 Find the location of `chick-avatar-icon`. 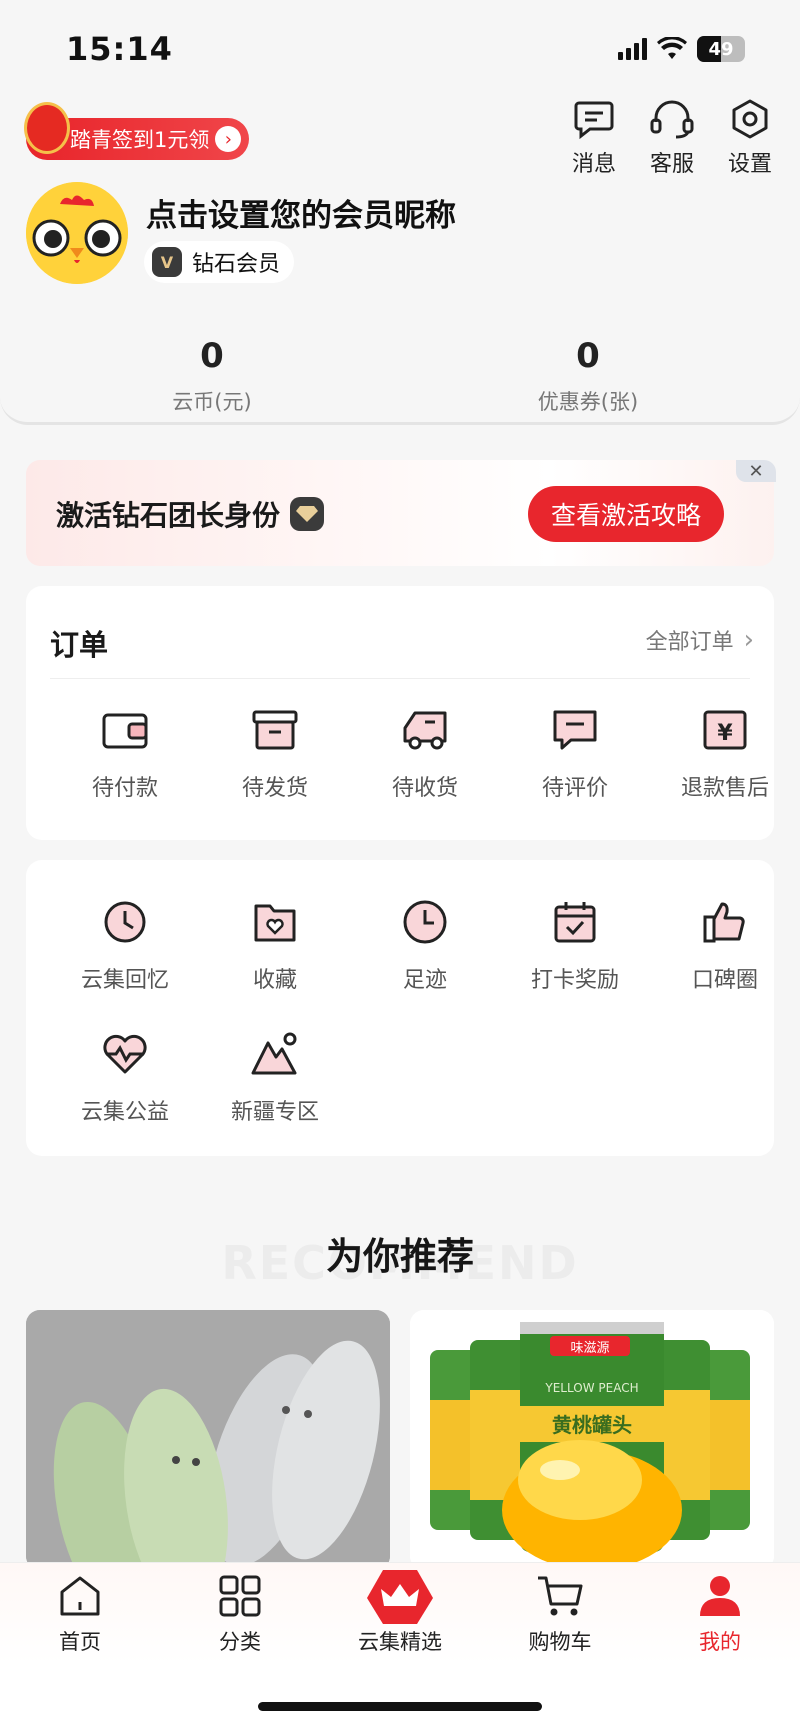

chick-avatar-icon is located at coordinates (77, 233).